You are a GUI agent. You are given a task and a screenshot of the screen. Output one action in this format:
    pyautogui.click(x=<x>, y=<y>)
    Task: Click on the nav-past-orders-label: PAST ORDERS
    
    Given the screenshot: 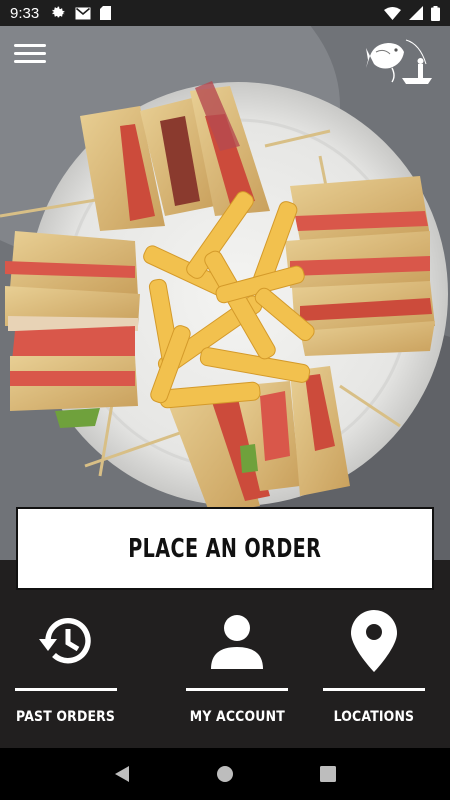 What is the action you would take?
    pyautogui.click(x=66, y=717)
    